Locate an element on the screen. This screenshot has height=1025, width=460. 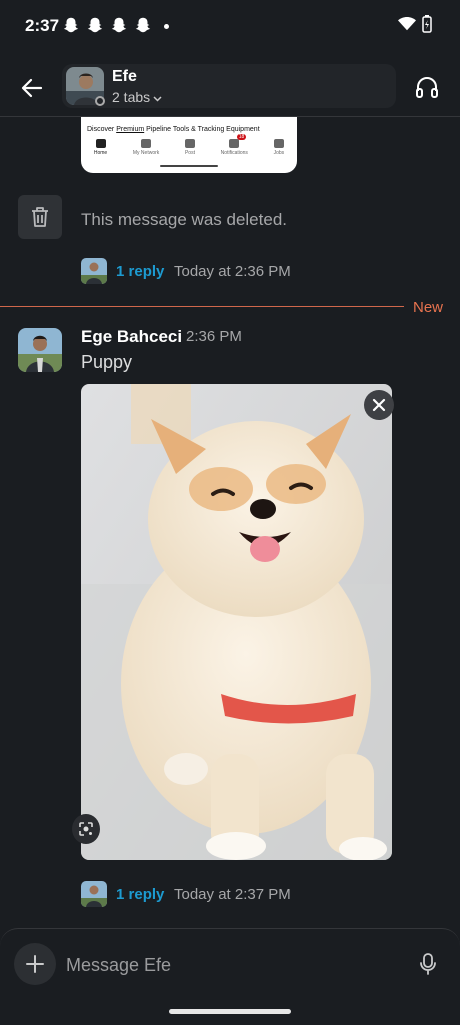
preview-tab-notifications: 18 Notifications is located at coordinates (234, 145).